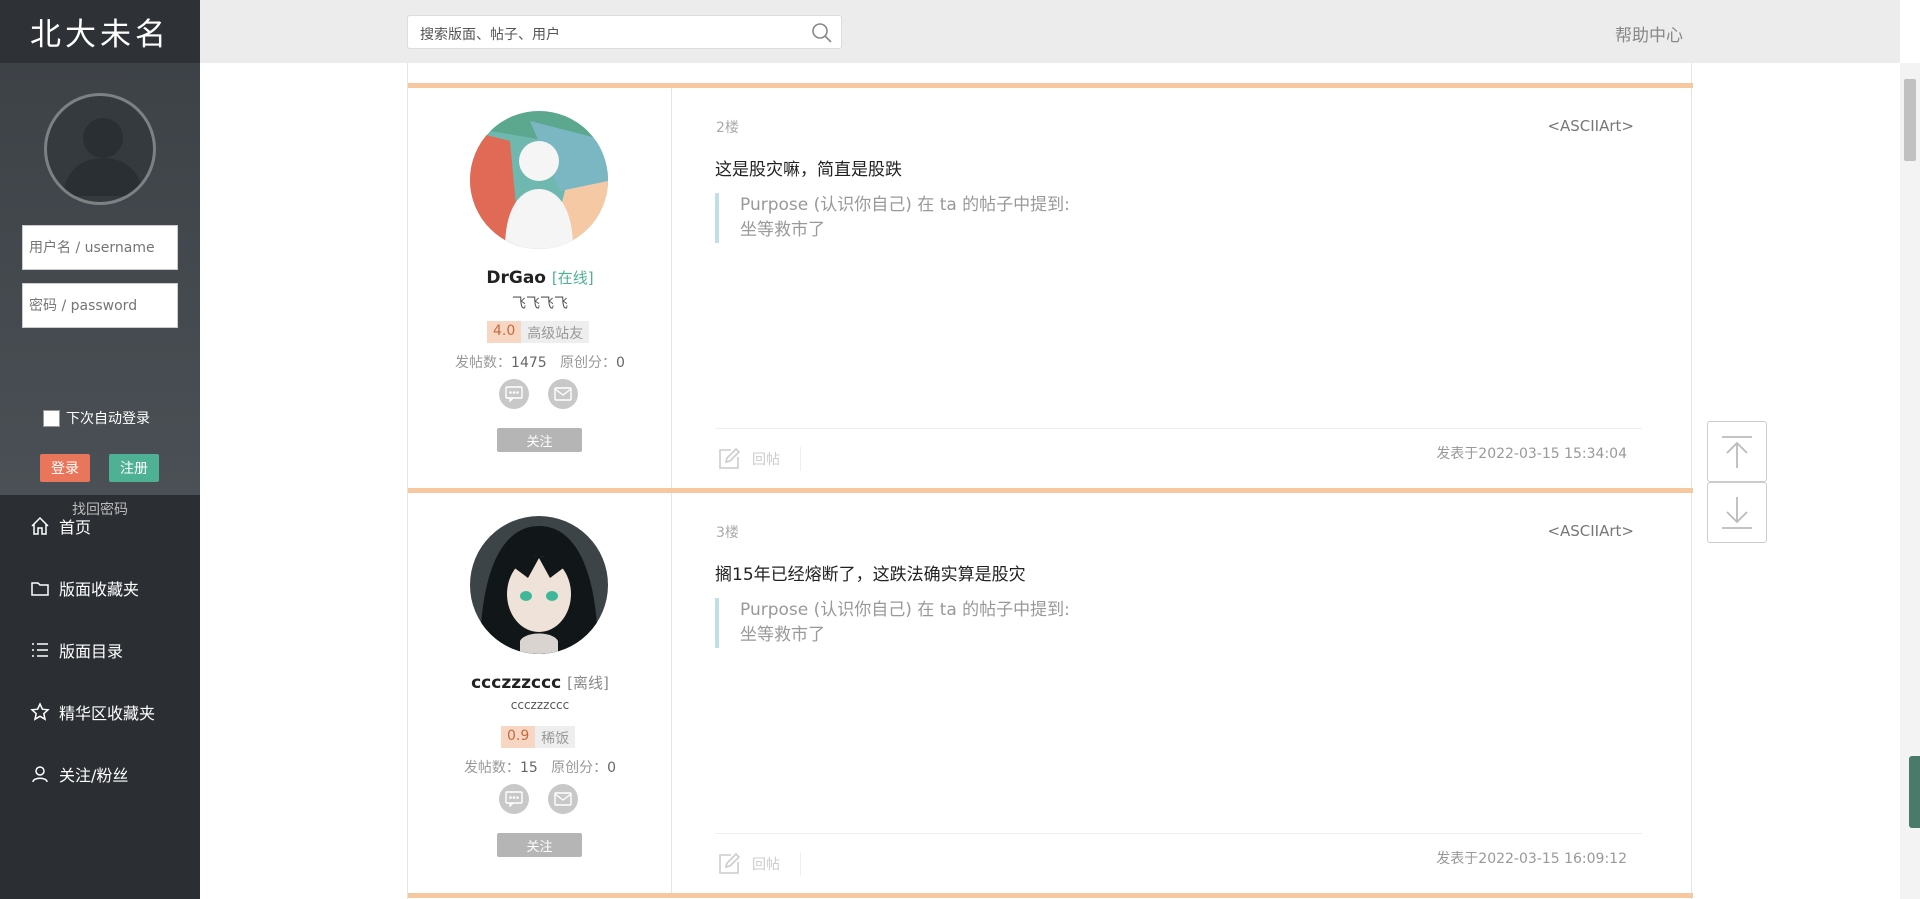 Image resolution: width=1920 pixels, height=899 pixels. Describe the element at coordinates (51, 418) in the screenshot. I see `remember-checkbox` at that location.